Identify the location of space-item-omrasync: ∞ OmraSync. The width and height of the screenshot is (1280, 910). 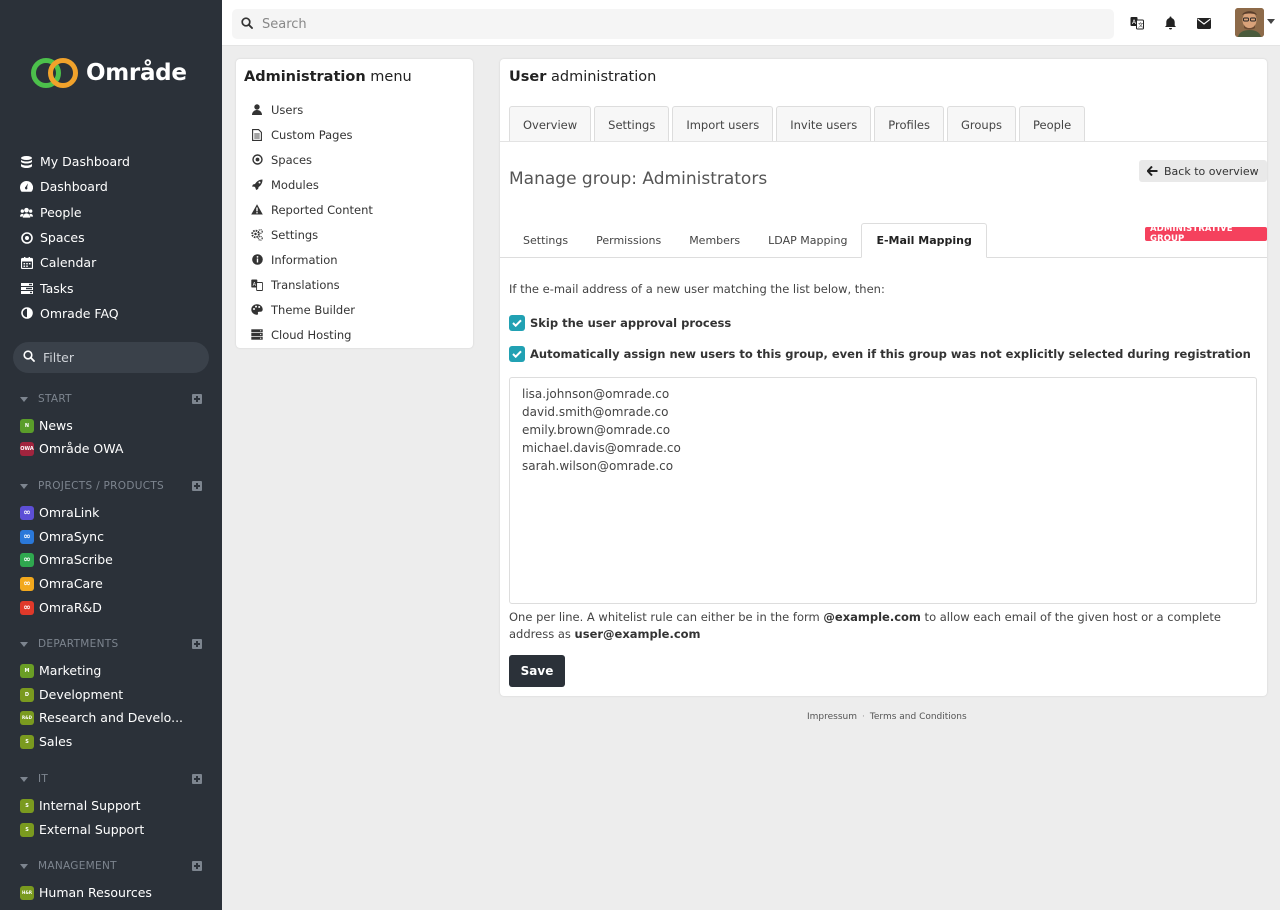
(62, 536).